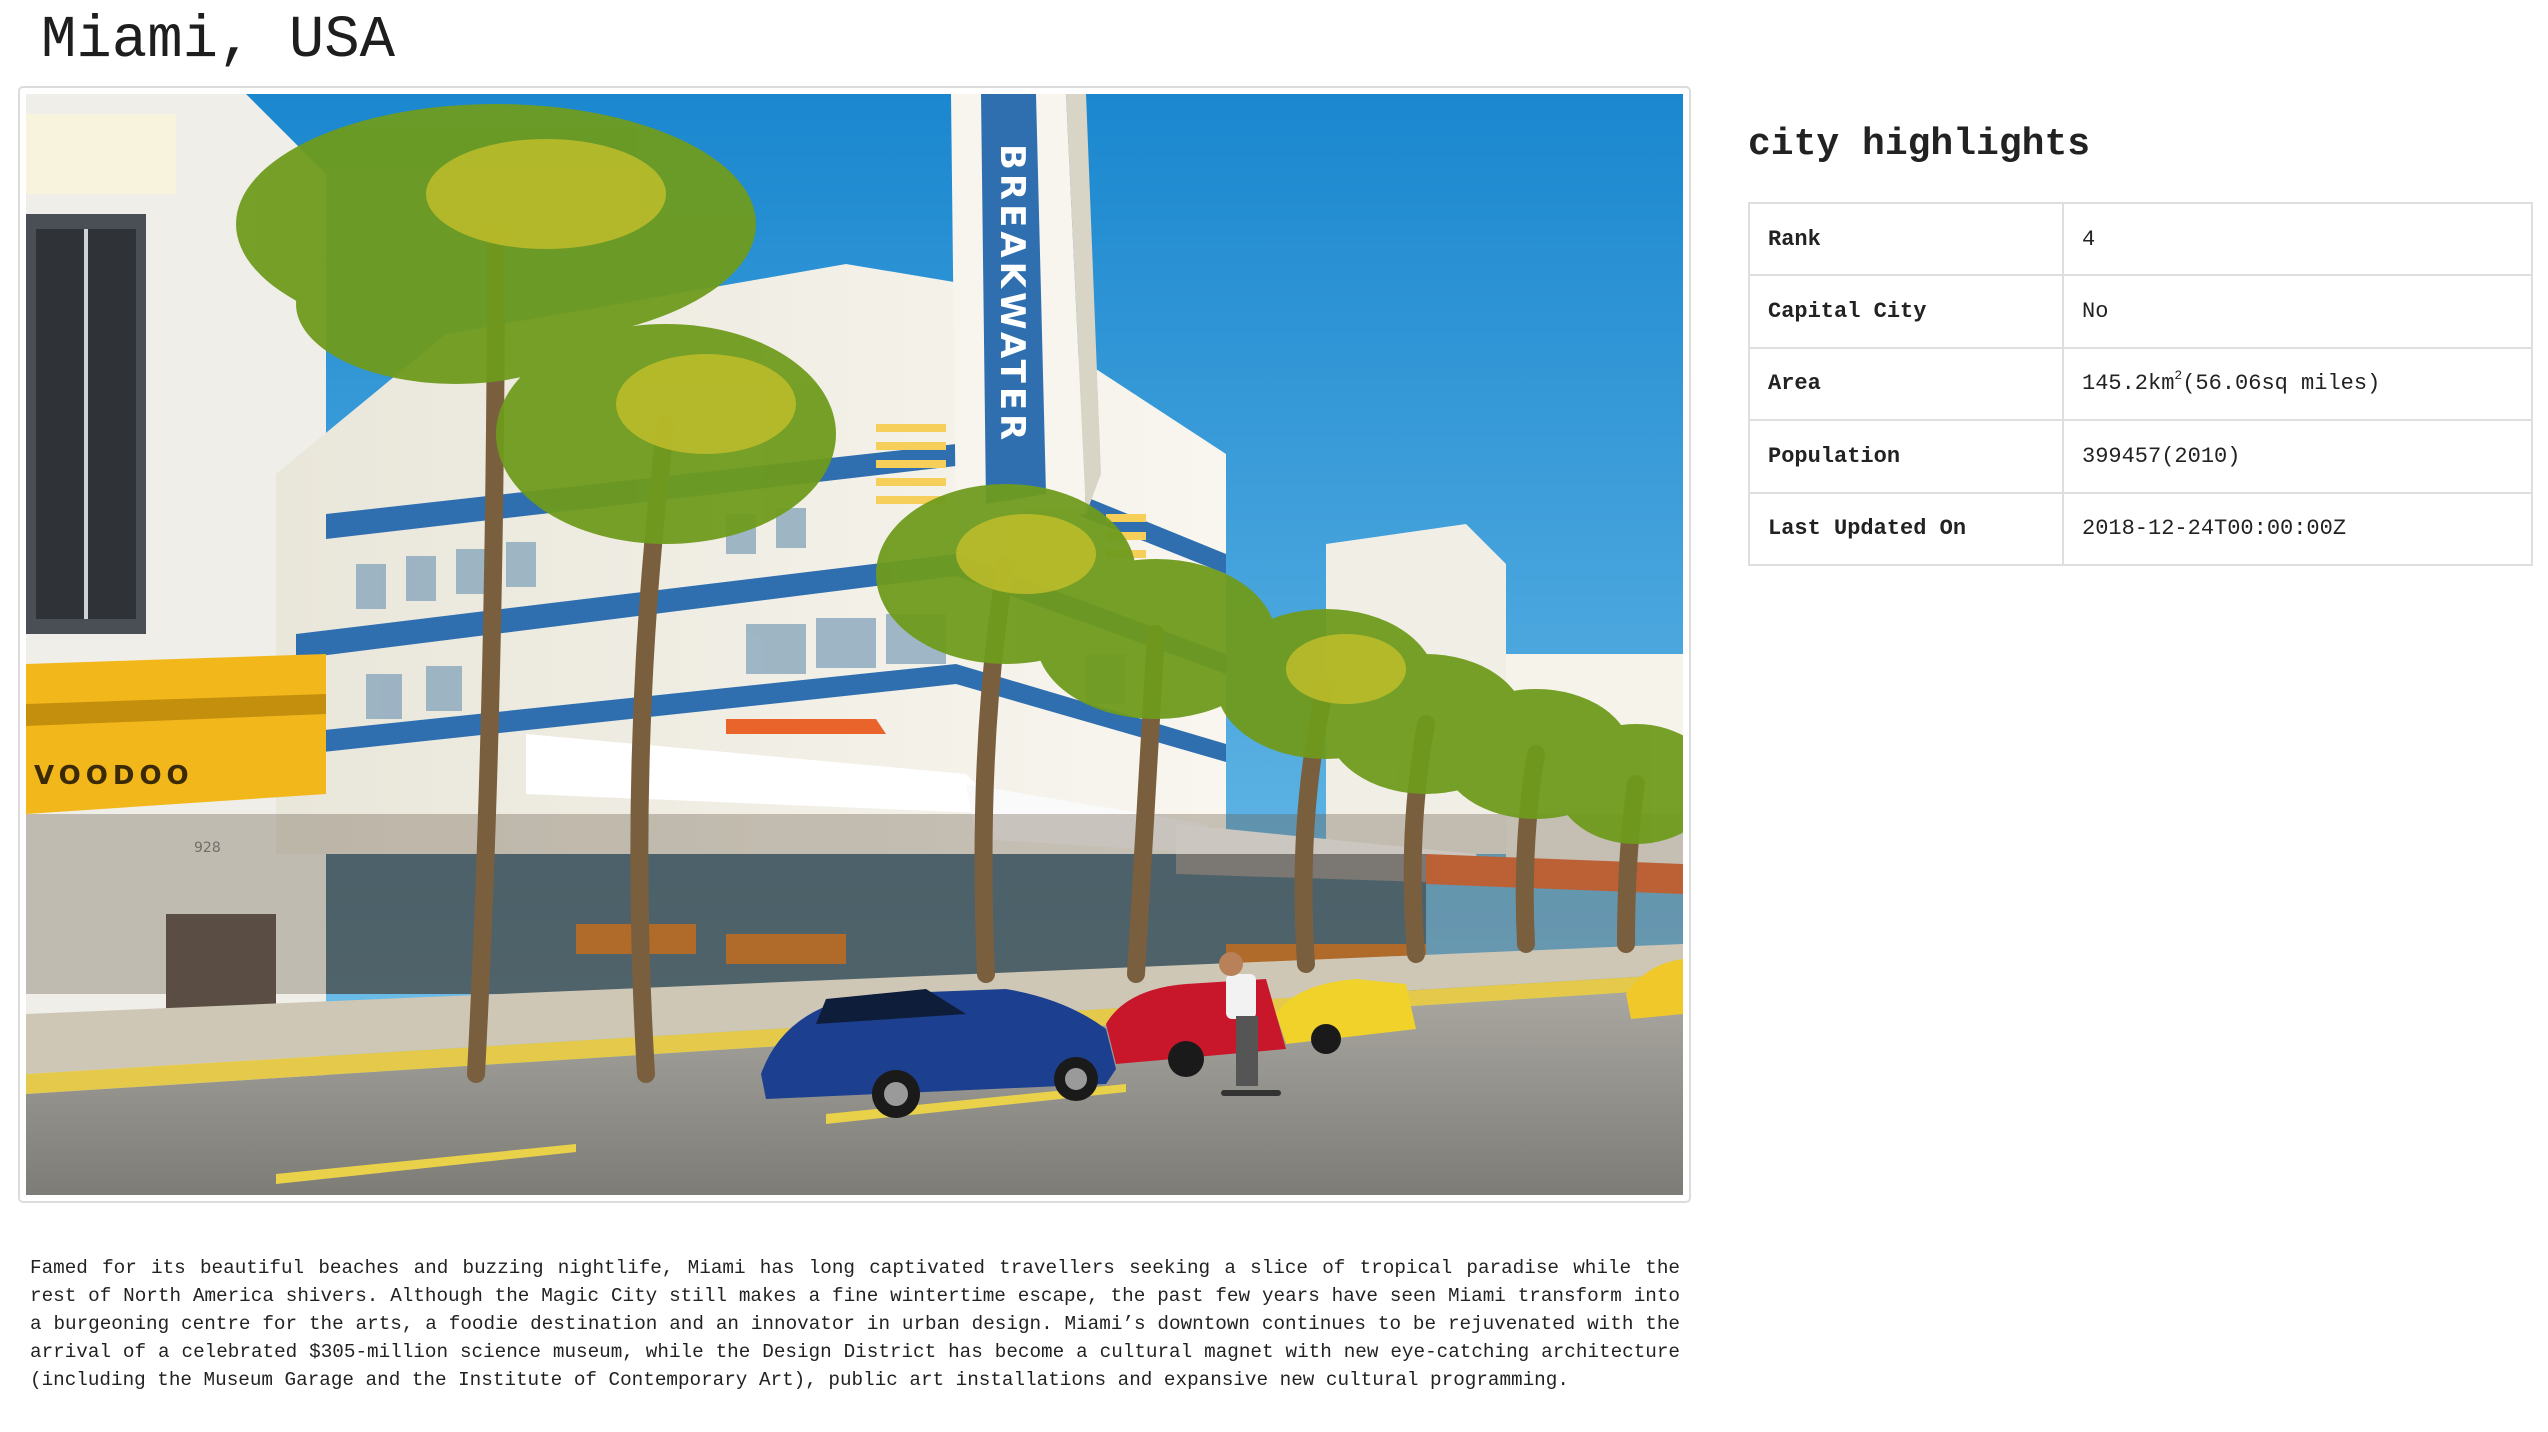  I want to click on capital-city-label: Capital City, so click(1906, 311).